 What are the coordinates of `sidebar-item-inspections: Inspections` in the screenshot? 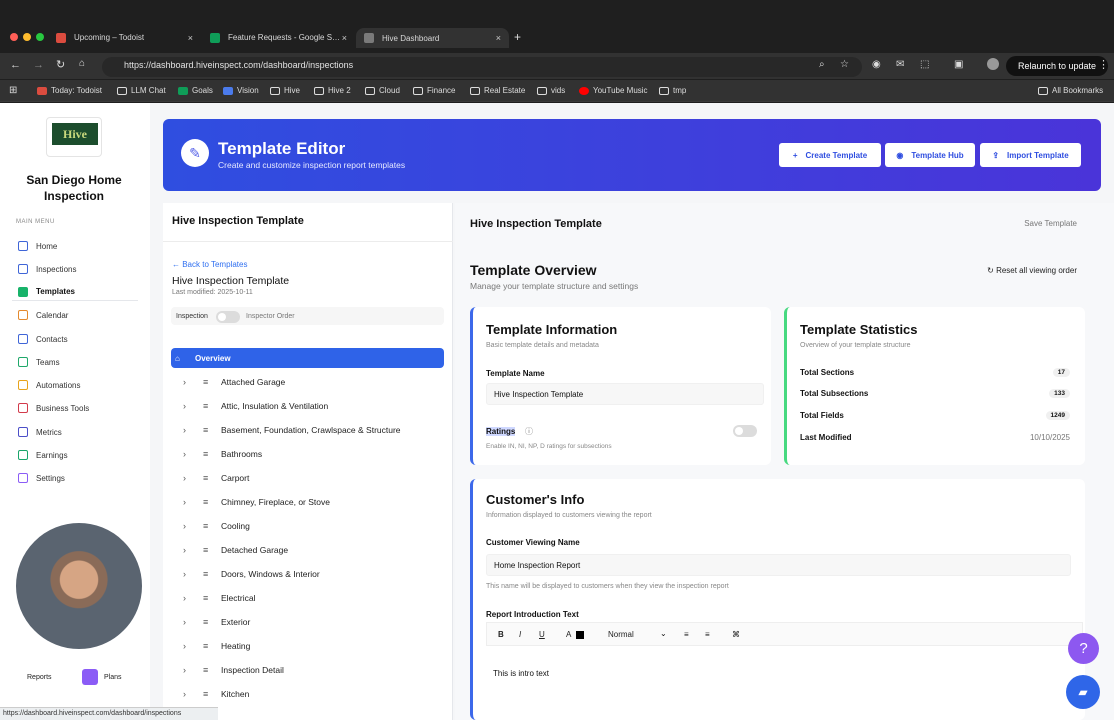 It's located at (75, 269).